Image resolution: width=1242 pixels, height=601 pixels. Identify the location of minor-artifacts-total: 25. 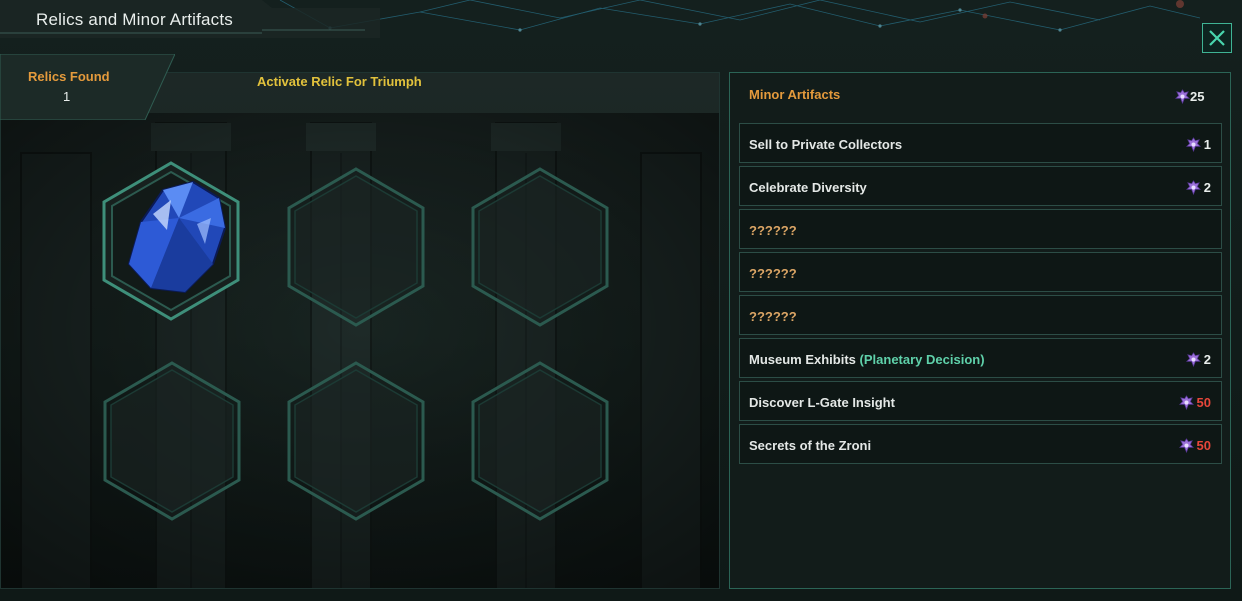
(1189, 96).